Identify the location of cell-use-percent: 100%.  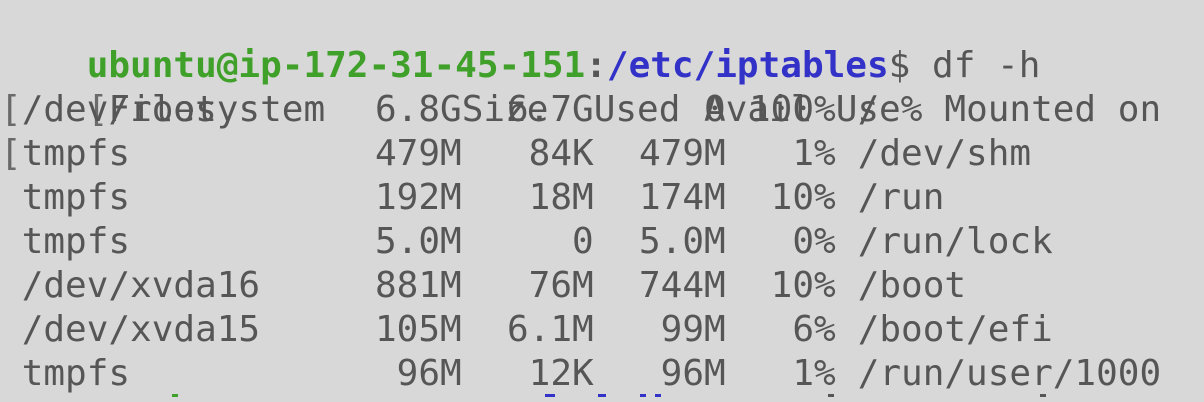
(792, 109).